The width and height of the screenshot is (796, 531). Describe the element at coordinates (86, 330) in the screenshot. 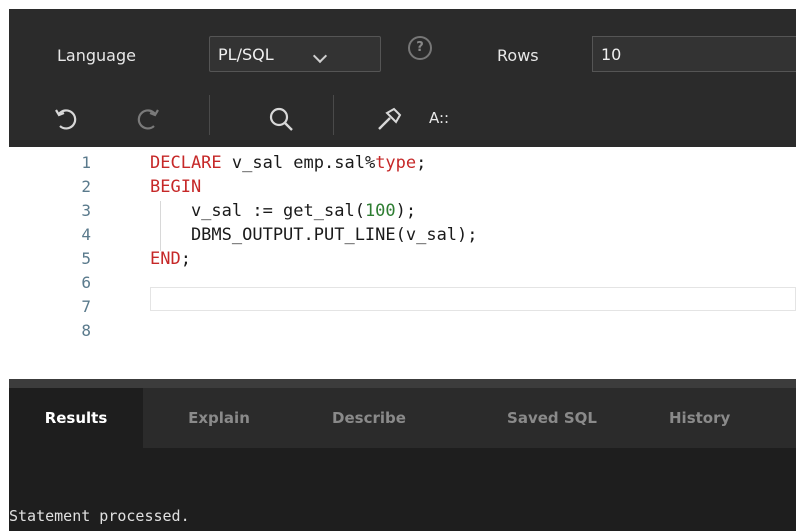

I see `line-number: 8` at that location.